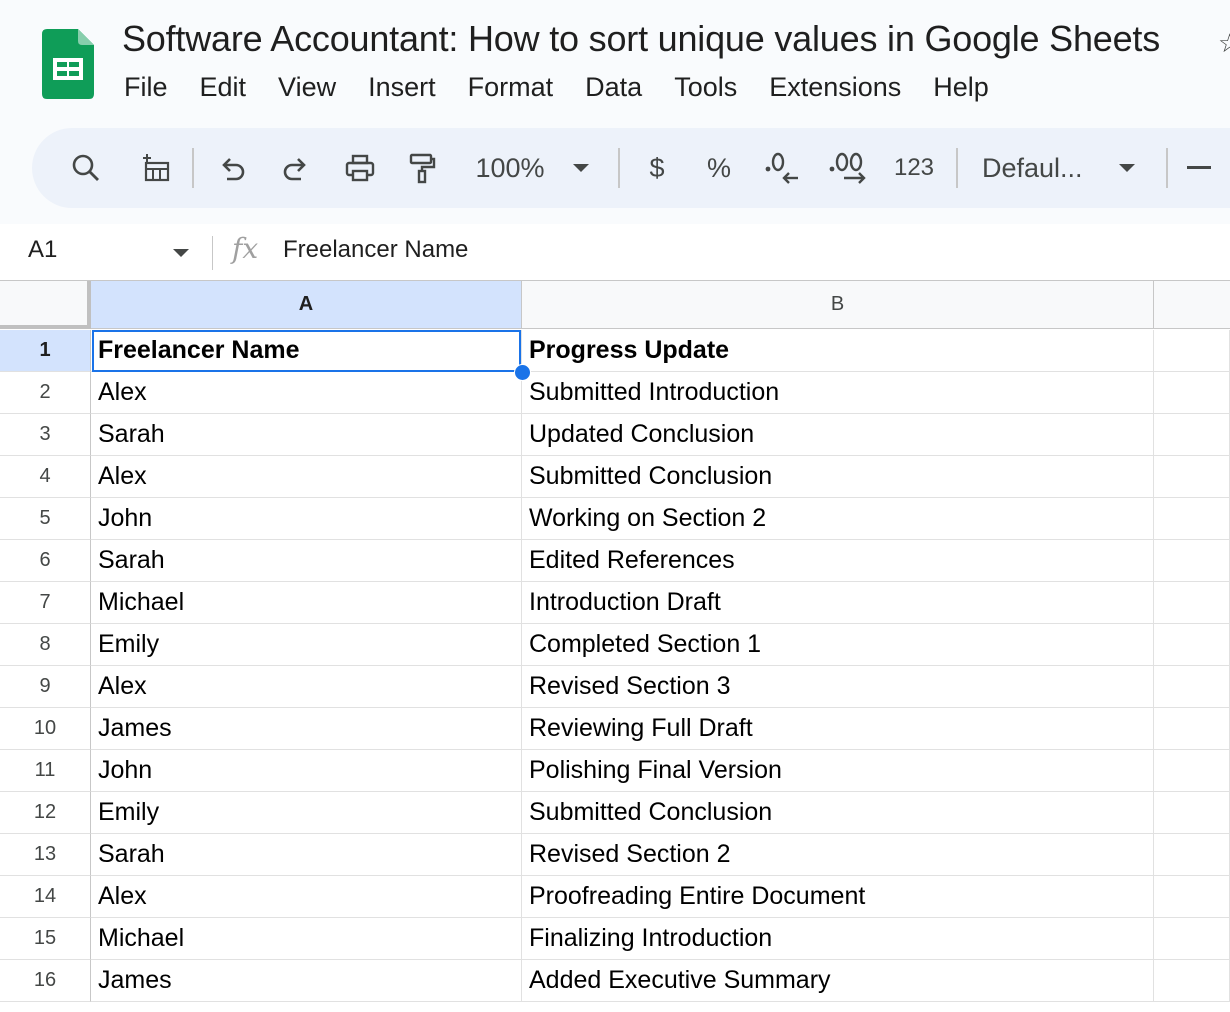 The width and height of the screenshot is (1230, 1012). I want to click on cell-b: Completed Section 1, so click(838, 645).